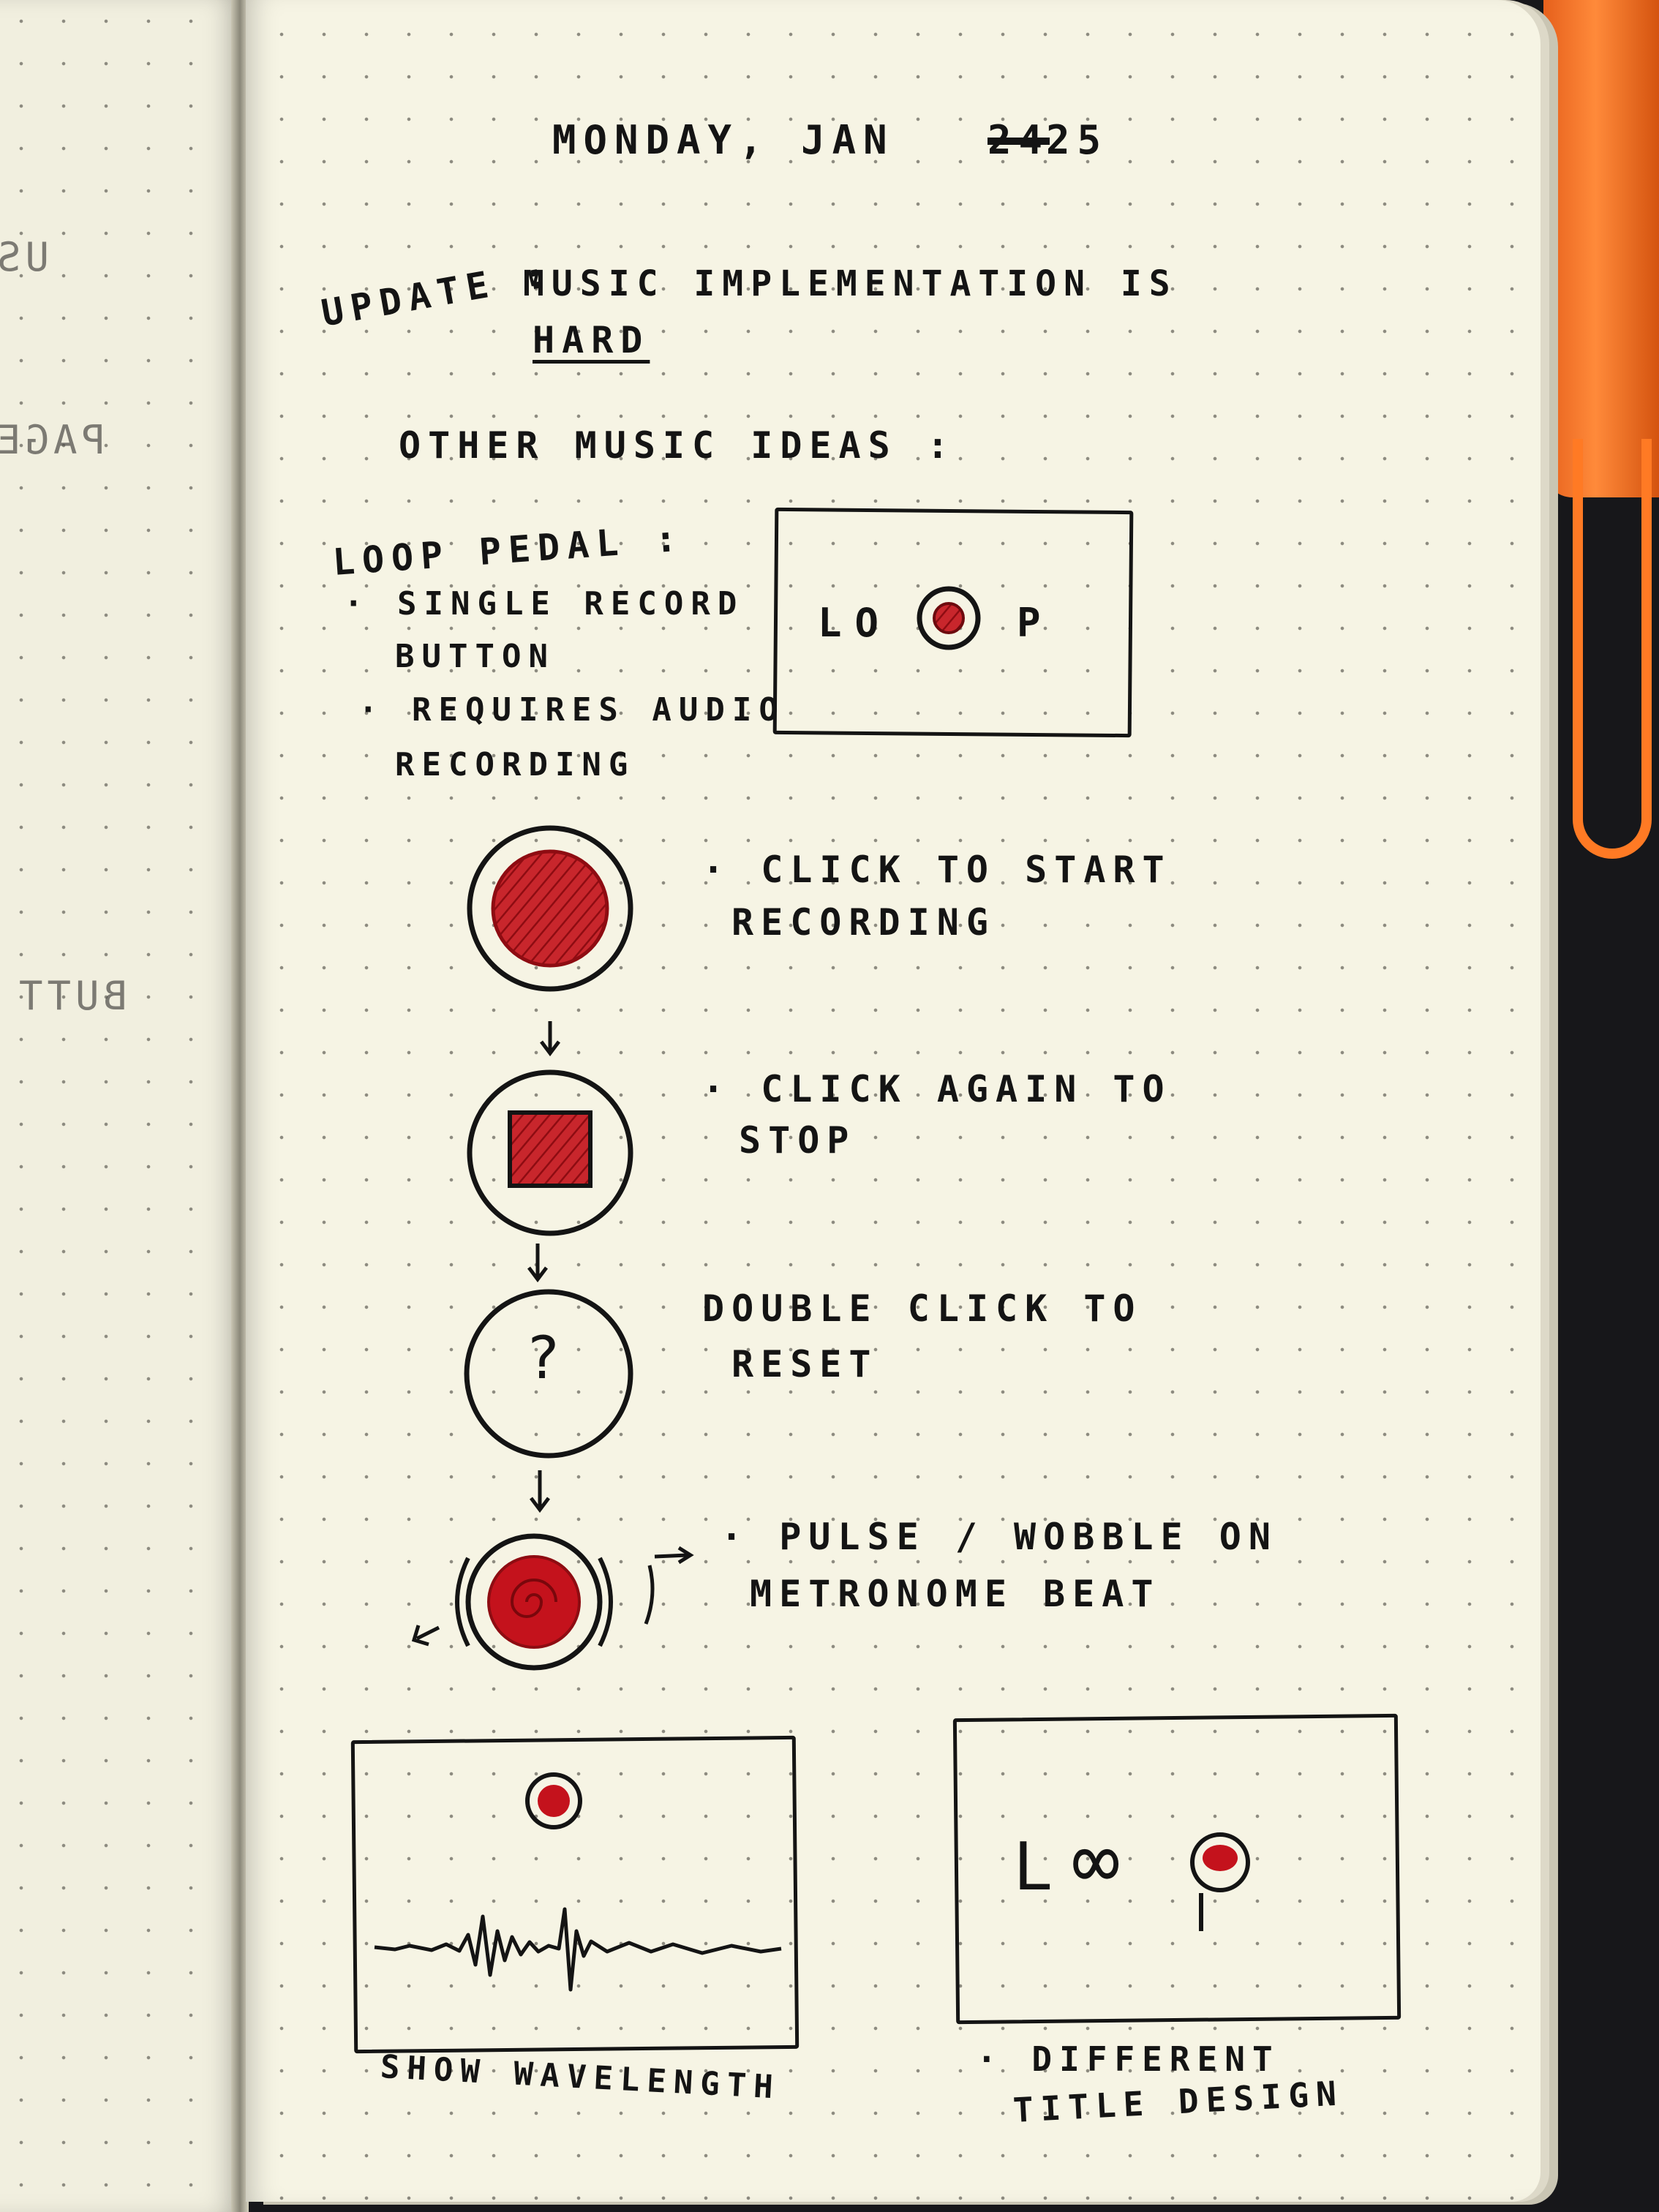 Image resolution: width=1659 pixels, height=2212 pixels. I want to click on pulse-button-icon, so click(552, 1602).